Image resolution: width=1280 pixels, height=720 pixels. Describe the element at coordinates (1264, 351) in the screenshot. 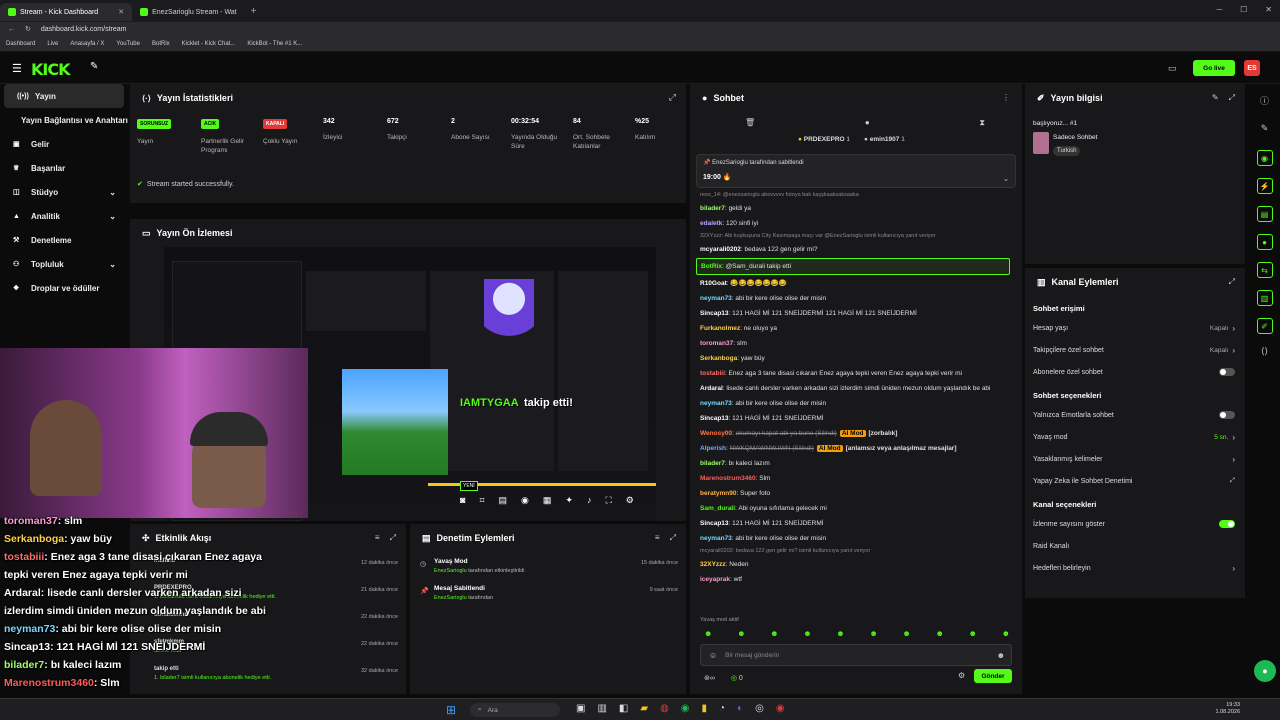

I see `share-icon: ⟨⟩` at that location.